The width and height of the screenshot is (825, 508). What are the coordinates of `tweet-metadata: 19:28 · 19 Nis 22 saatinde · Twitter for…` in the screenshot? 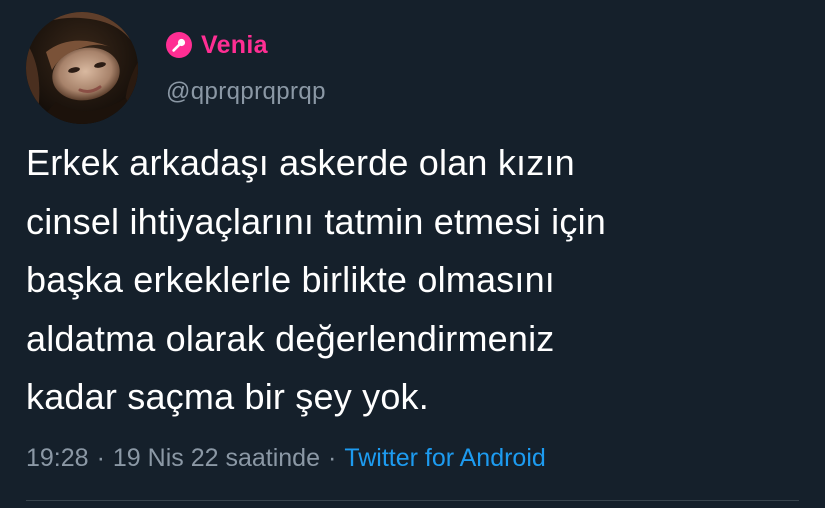 It's located at (286, 458).